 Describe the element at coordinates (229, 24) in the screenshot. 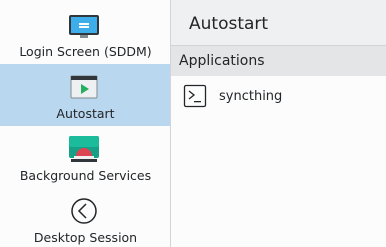

I see `page-title: Autostart` at that location.